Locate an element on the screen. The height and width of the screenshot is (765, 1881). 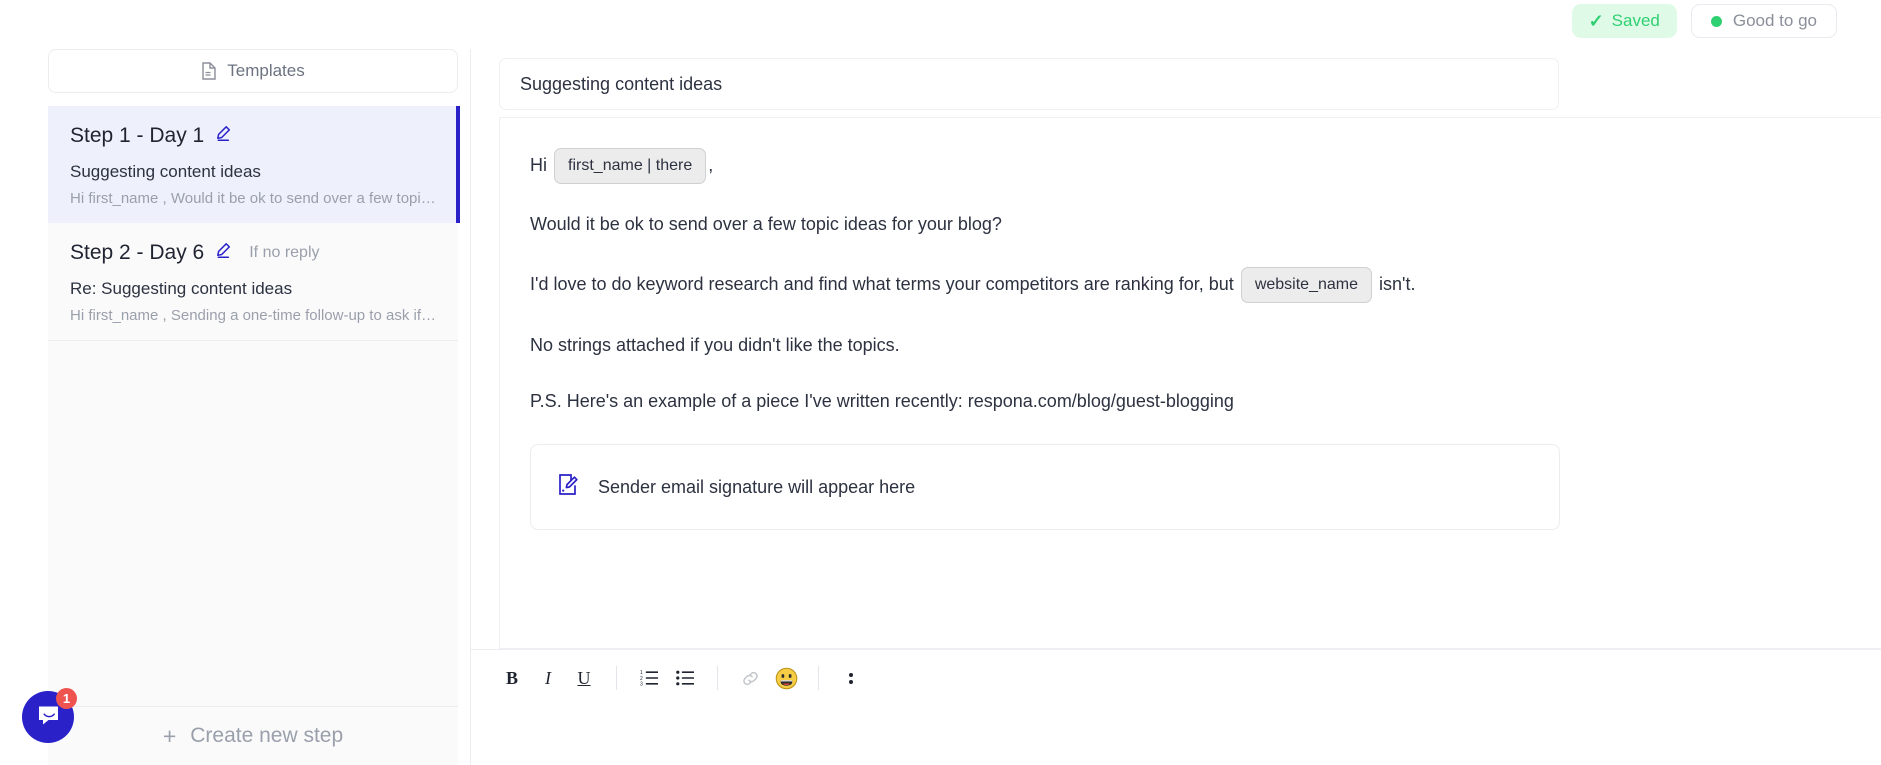
bullet-list-icon is located at coordinates (685, 678).